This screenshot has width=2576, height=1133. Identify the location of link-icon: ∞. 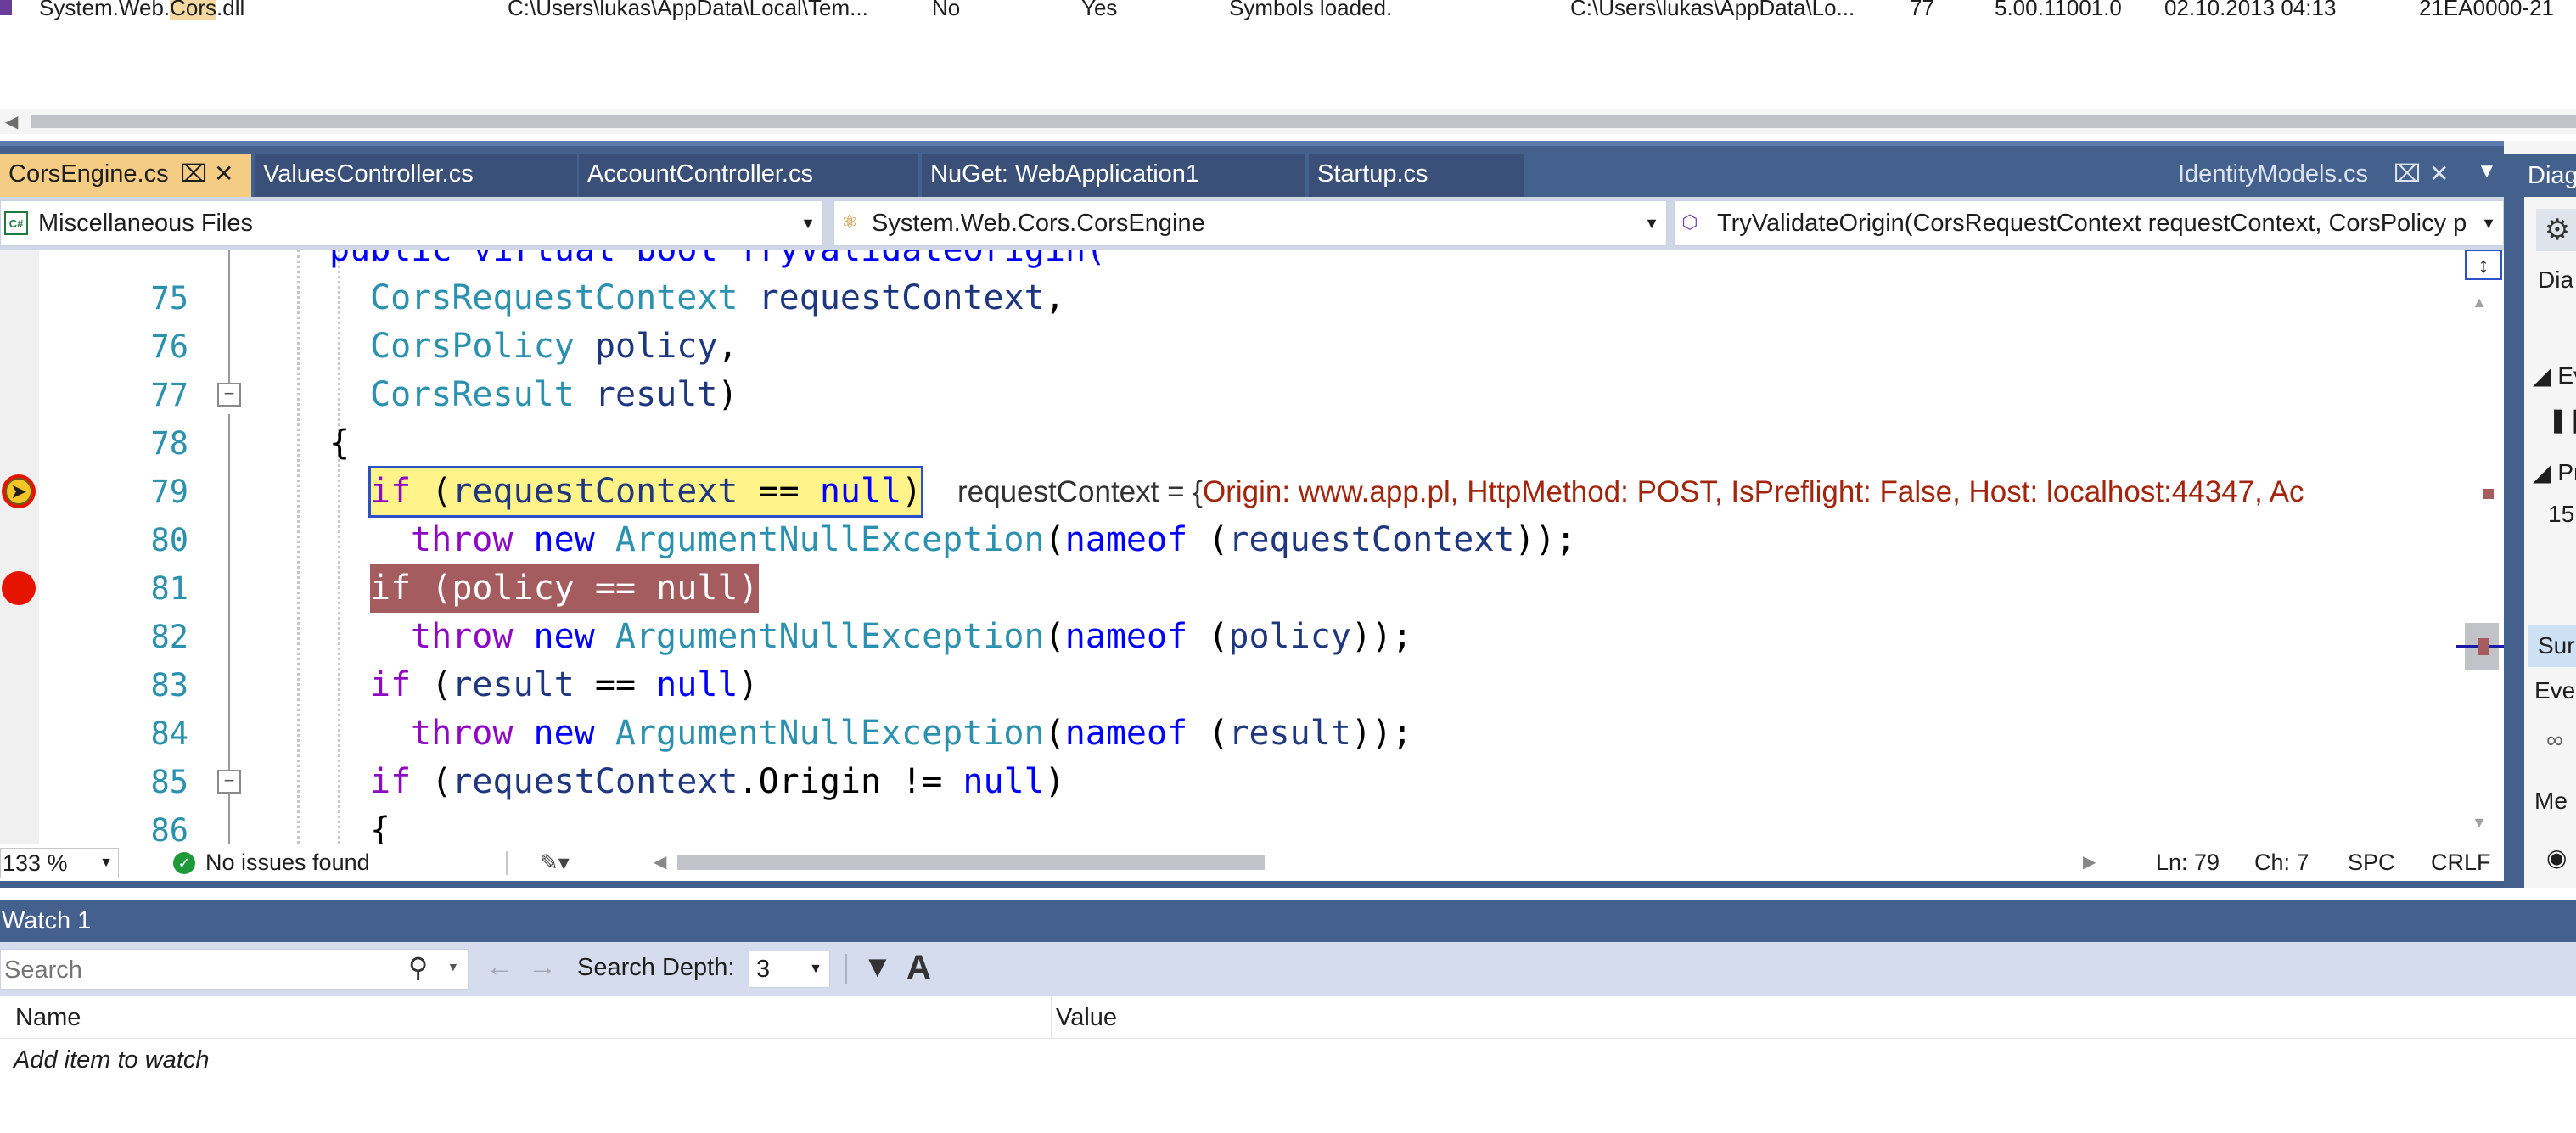
(2554, 740).